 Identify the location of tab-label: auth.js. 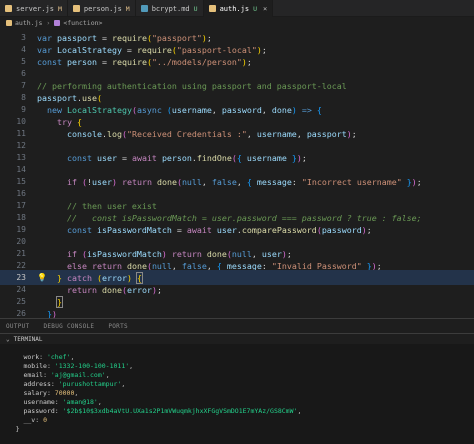
(234, 8).